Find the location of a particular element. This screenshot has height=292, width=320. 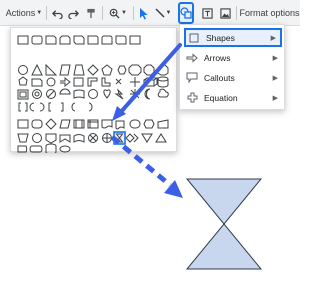

collate-hourglass-shape is located at coordinates (224, 224).